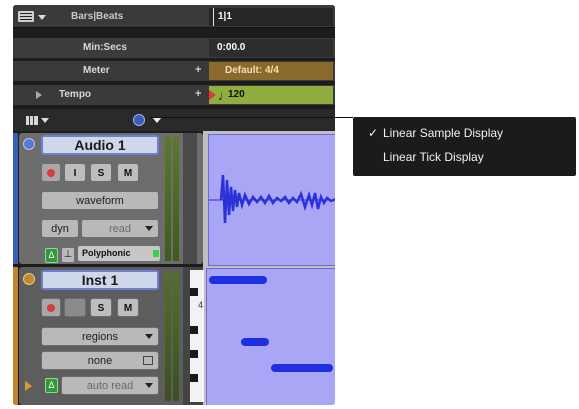  What do you see at coordinates (212, 95) in the screenshot?
I see `tempo-marker-icon` at bounding box center [212, 95].